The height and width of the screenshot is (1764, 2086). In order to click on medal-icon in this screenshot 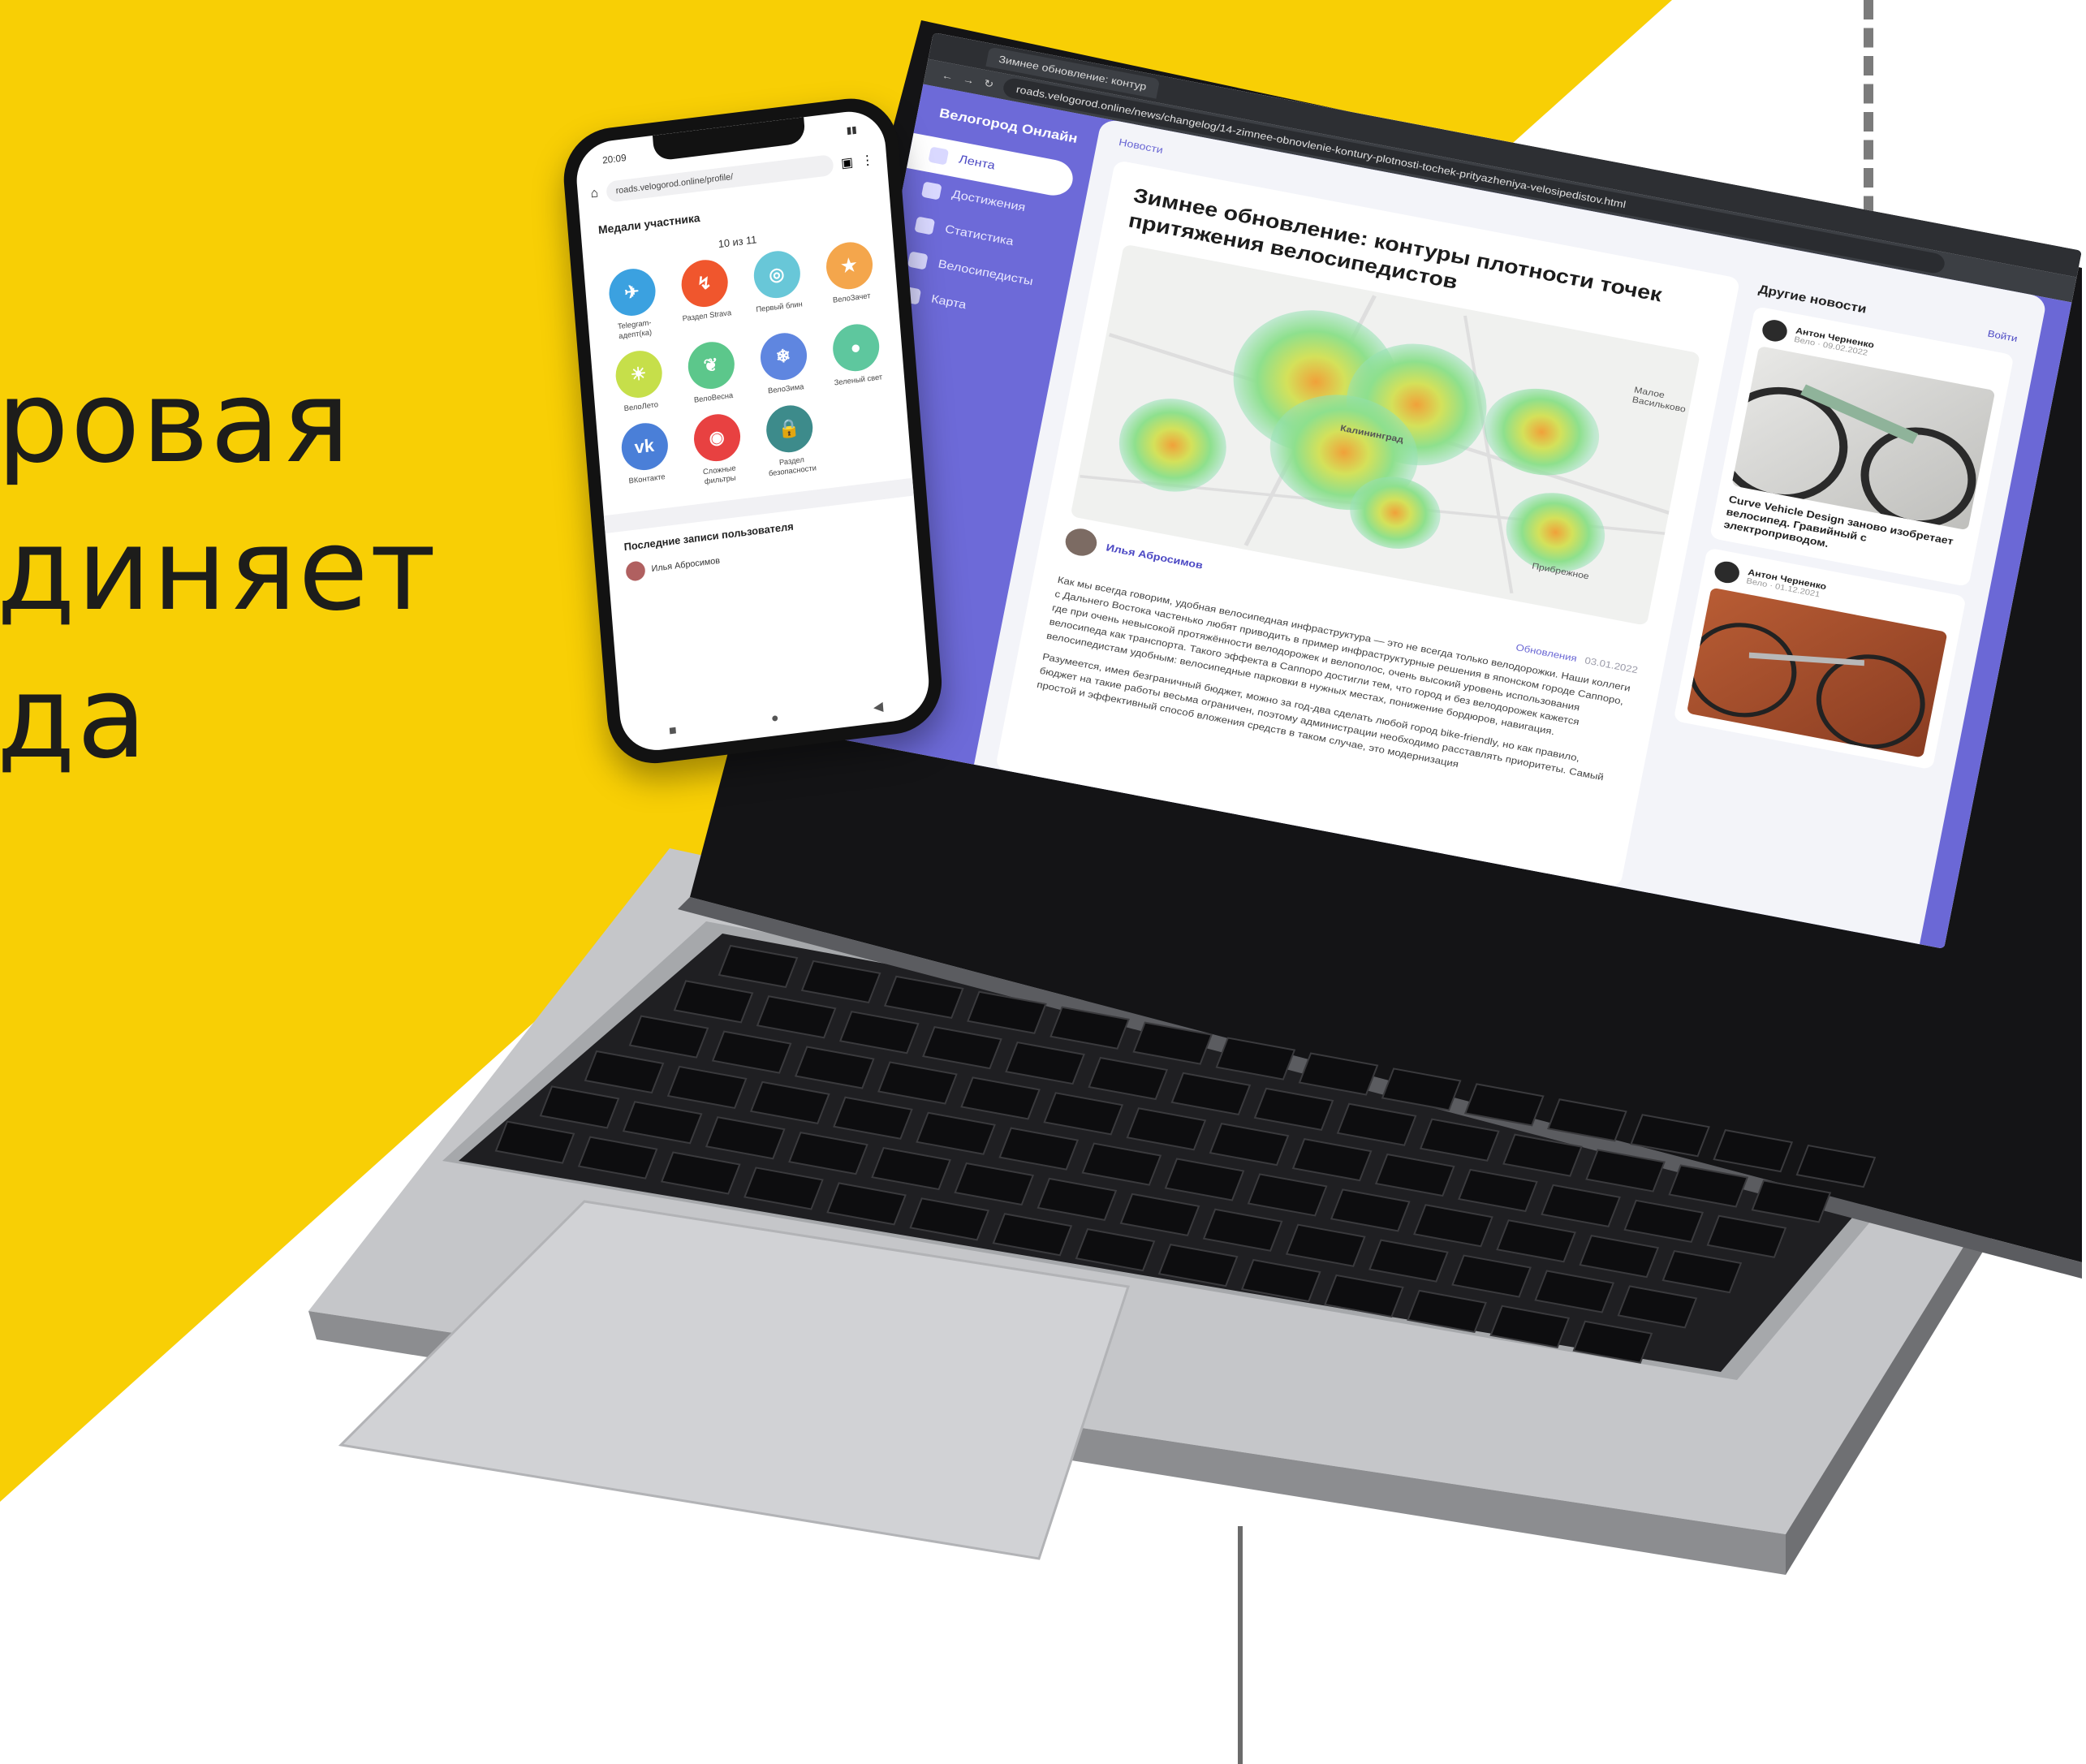, I will do `click(931, 191)`.